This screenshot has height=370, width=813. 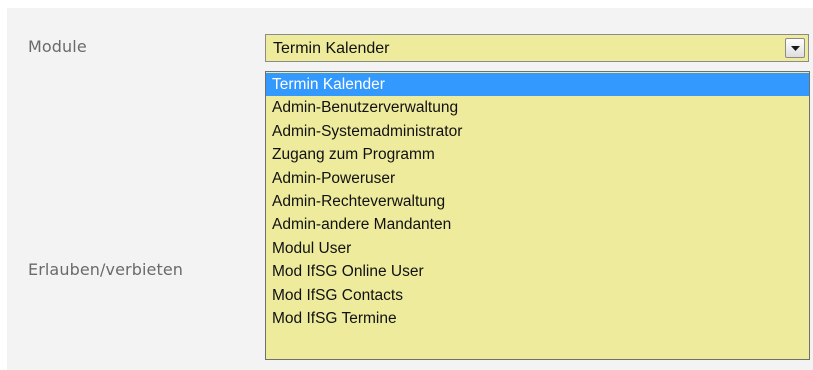 I want to click on module-option: Admin-Systemadministrator, so click(x=537, y=131).